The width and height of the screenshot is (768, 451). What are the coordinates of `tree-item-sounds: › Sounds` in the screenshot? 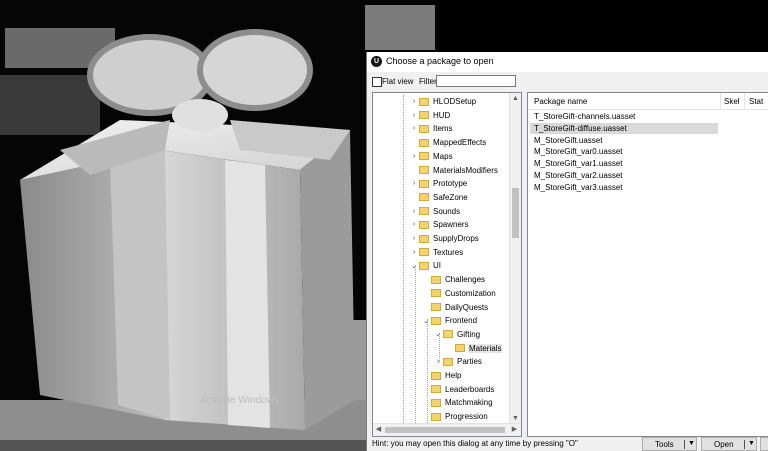 It's located at (435, 211).